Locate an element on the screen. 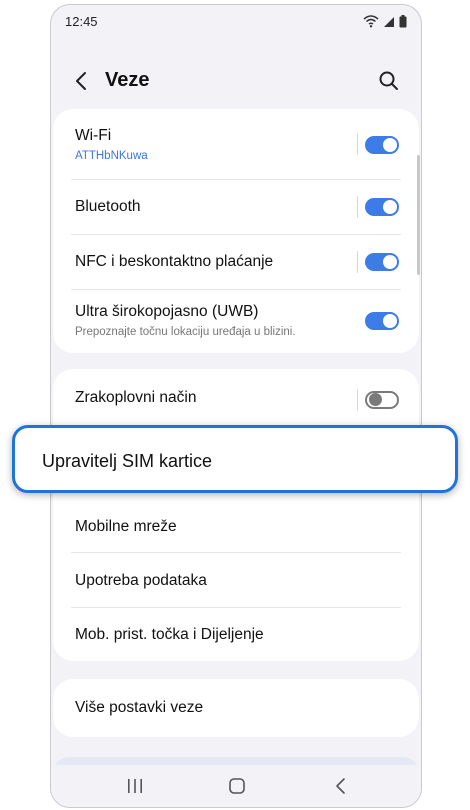 This screenshot has height=810, width=470. nfc-row: NFC i beskontaktno plaćanje is located at coordinates (236, 262).